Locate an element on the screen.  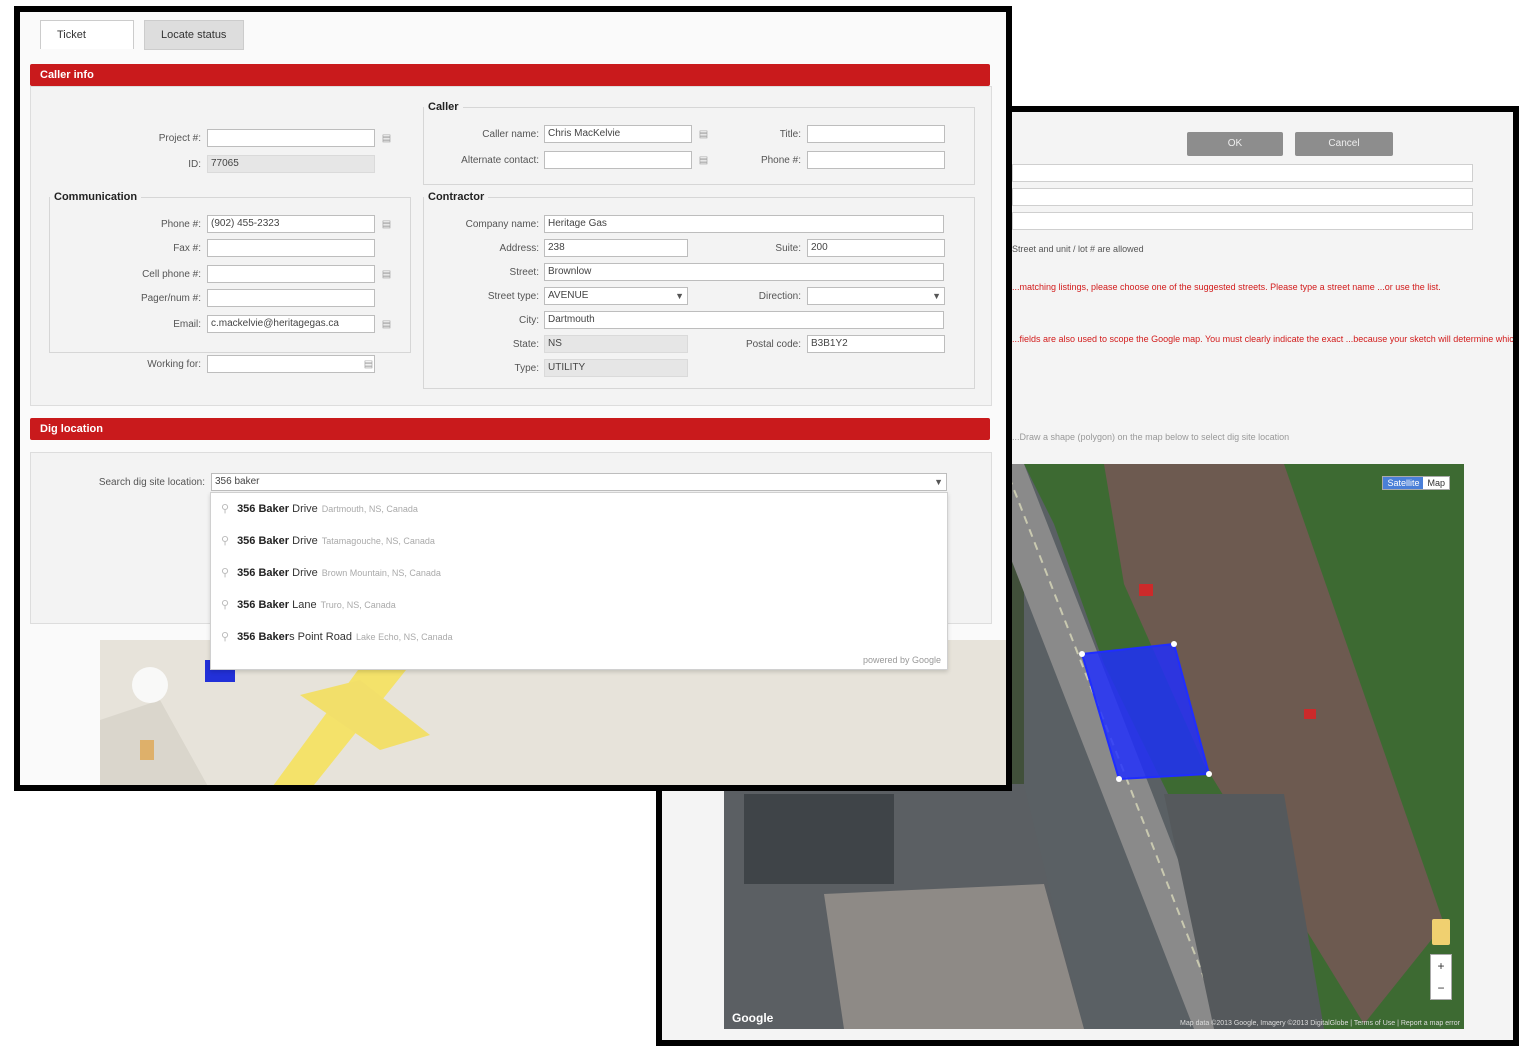
cell-lookup-icon: ▤ is located at coordinates (386, 274).